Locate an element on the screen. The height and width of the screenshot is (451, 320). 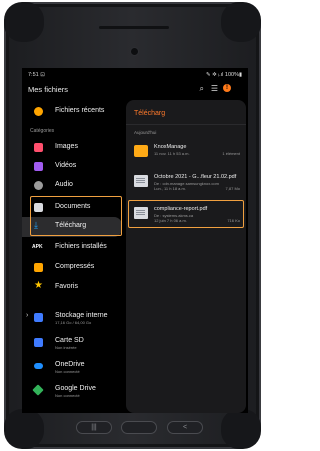
categories-label: Catégories is located at coordinates (42, 131).